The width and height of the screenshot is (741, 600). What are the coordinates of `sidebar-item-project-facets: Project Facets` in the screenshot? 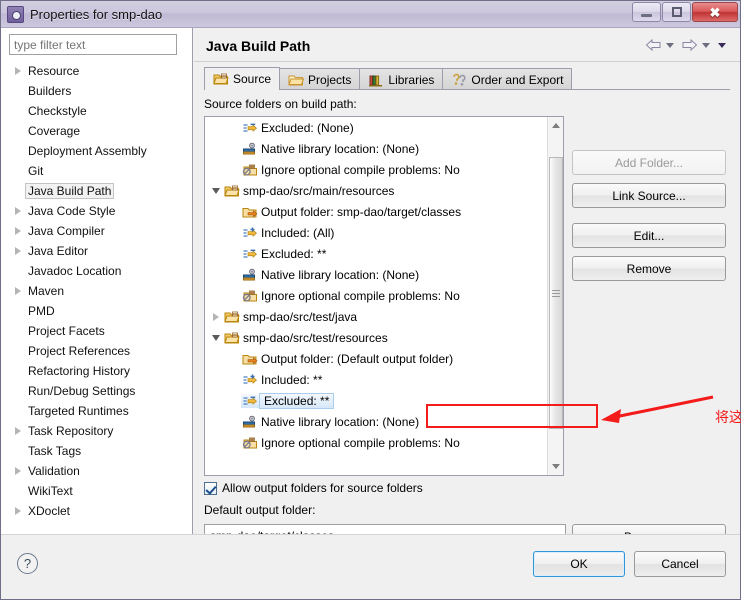 It's located at (96, 331).